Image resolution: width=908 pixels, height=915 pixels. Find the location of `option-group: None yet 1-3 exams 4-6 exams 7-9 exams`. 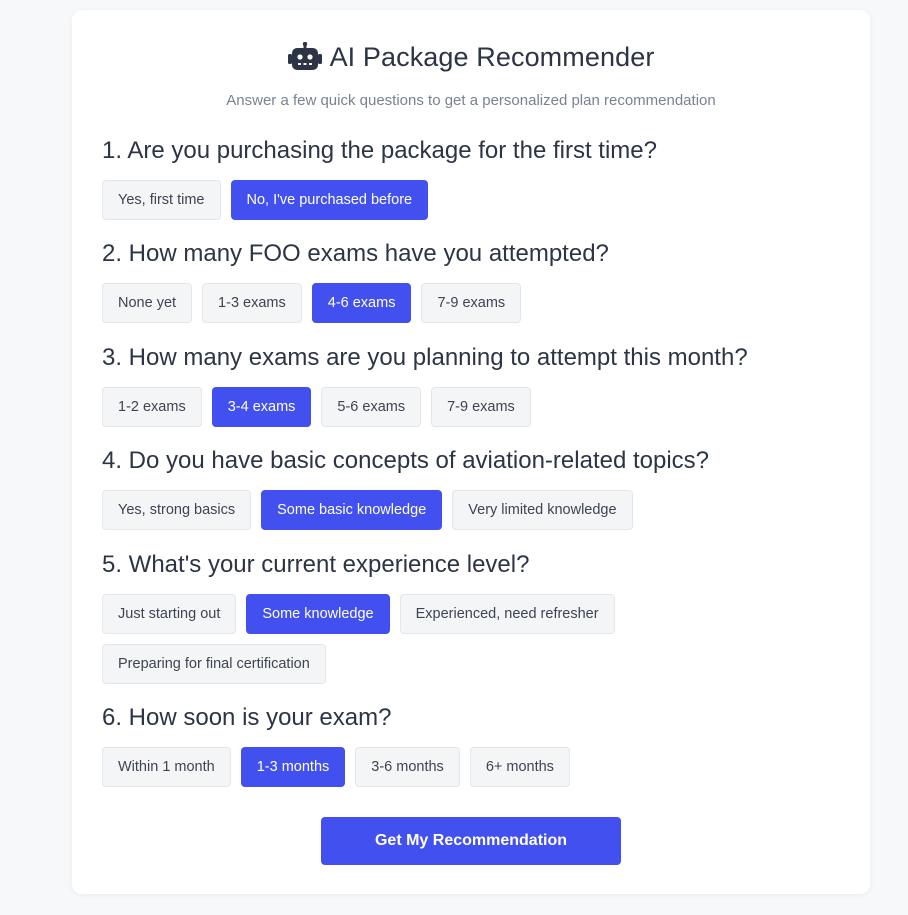

option-group: None yet 1-3 exams 4-6 exams 7-9 exams is located at coordinates (382, 303).